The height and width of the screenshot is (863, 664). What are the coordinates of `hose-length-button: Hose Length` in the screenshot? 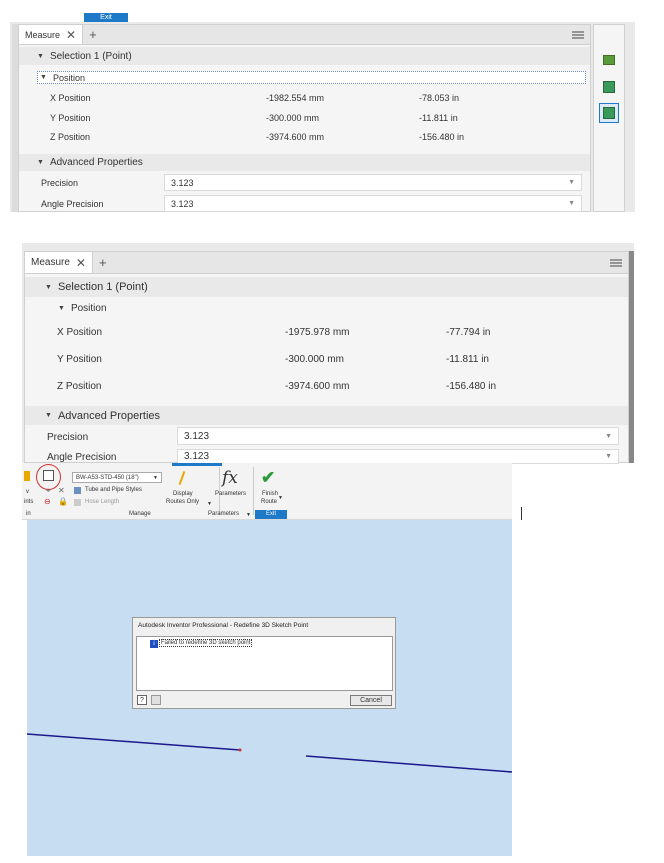 It's located at (102, 502).